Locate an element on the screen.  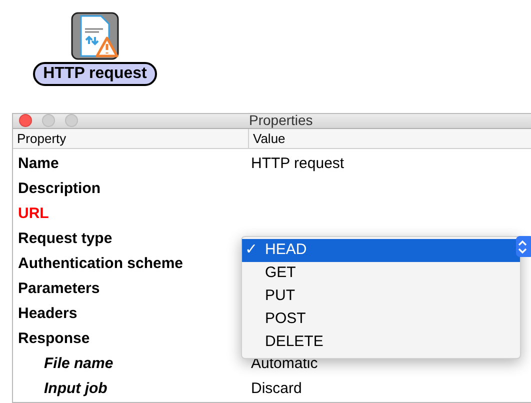
menu-item: GET is located at coordinates (381, 273).